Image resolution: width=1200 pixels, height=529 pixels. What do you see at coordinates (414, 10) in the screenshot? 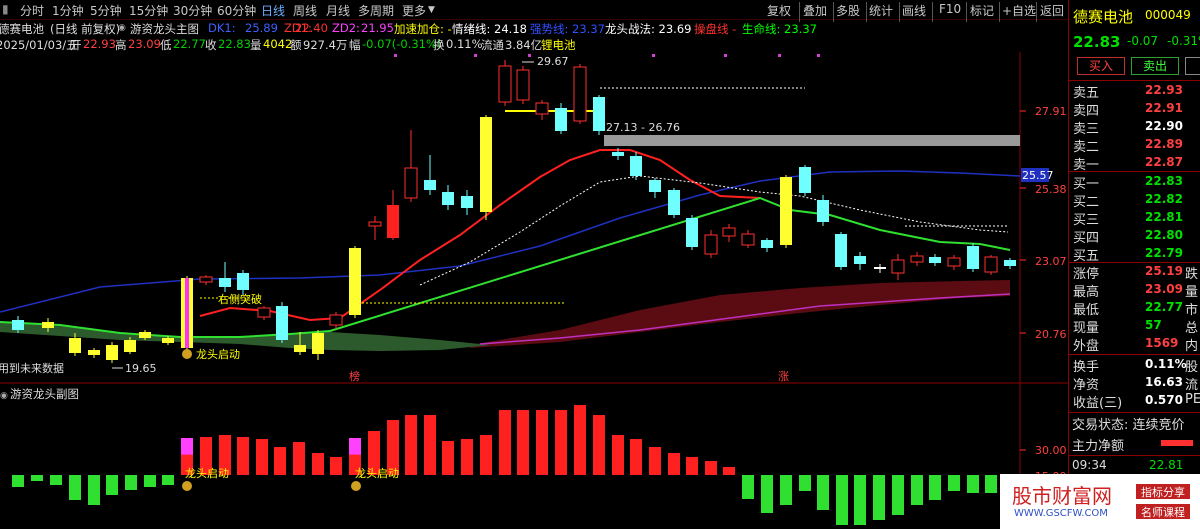
I see `tab-period-10: 更多` at bounding box center [414, 10].